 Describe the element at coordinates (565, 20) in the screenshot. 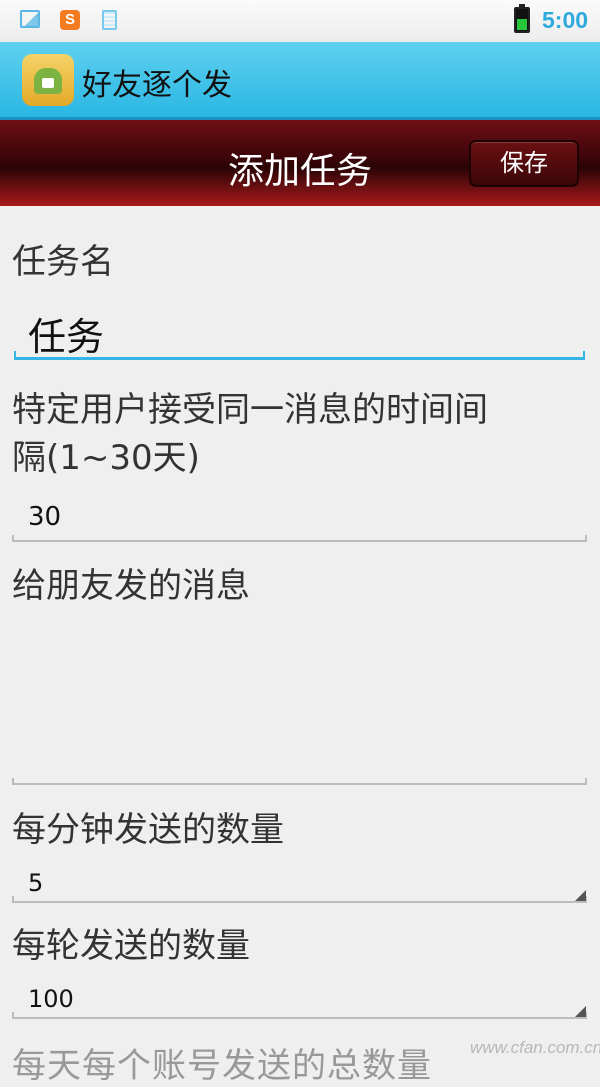

I see `status-clock: 5:00` at that location.